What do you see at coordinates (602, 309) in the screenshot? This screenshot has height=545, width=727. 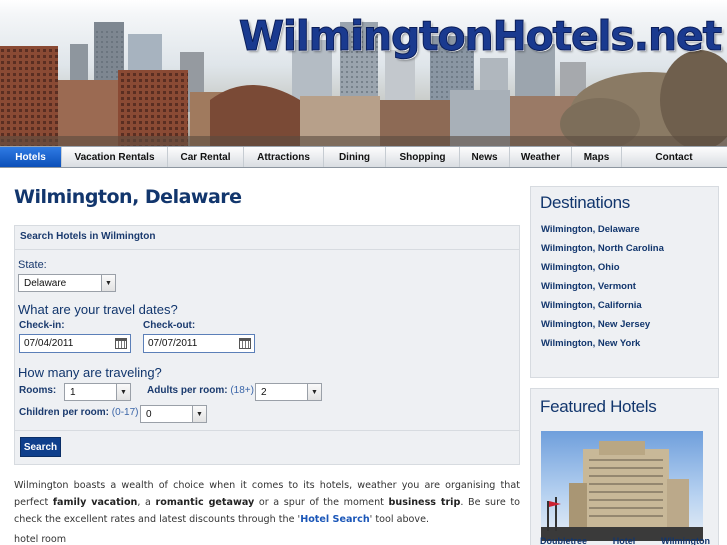 I see `destination-link: Wilmington, California` at bounding box center [602, 309].